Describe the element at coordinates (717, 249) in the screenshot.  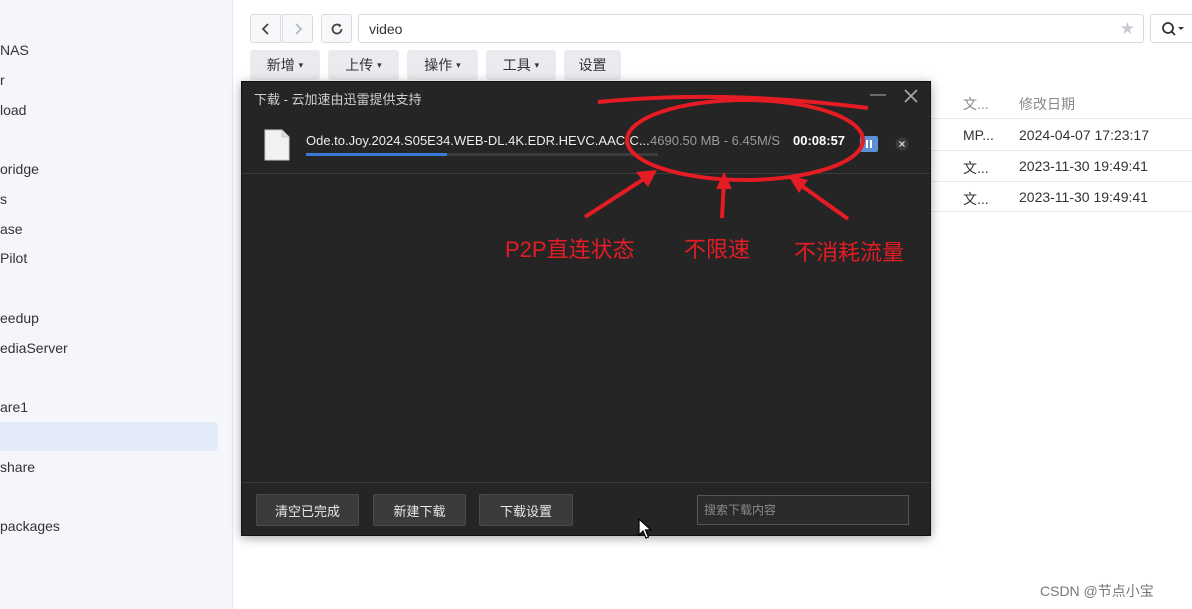
I see `annotation-unlimited-speed: 不限速` at that location.